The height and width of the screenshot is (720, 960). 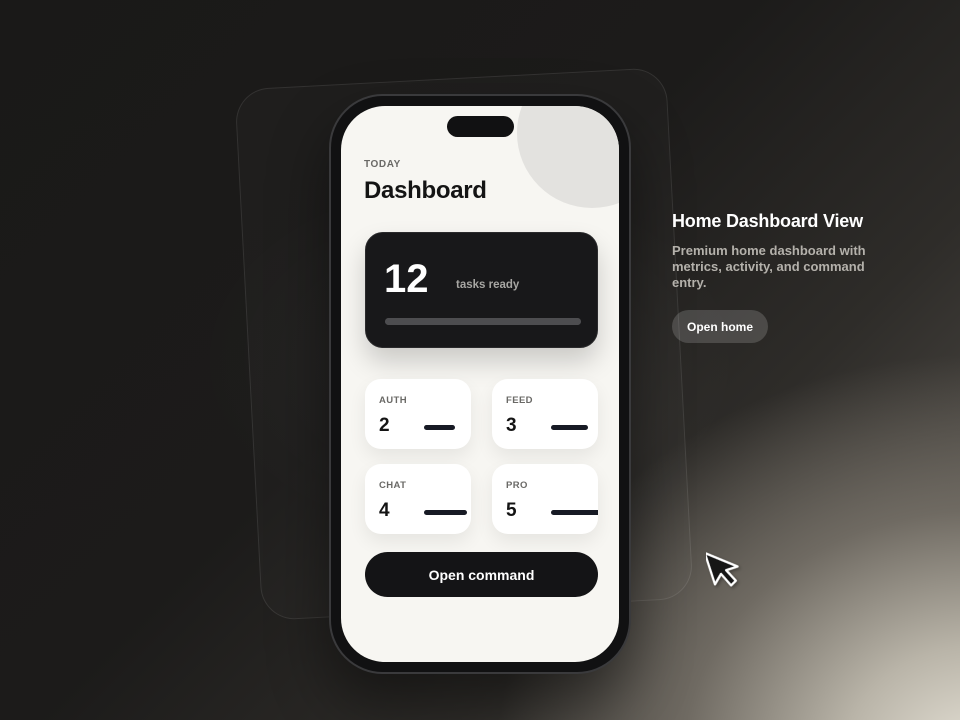 What do you see at coordinates (382, 164) in the screenshot?
I see `date-eyebrow: TODAY` at bounding box center [382, 164].